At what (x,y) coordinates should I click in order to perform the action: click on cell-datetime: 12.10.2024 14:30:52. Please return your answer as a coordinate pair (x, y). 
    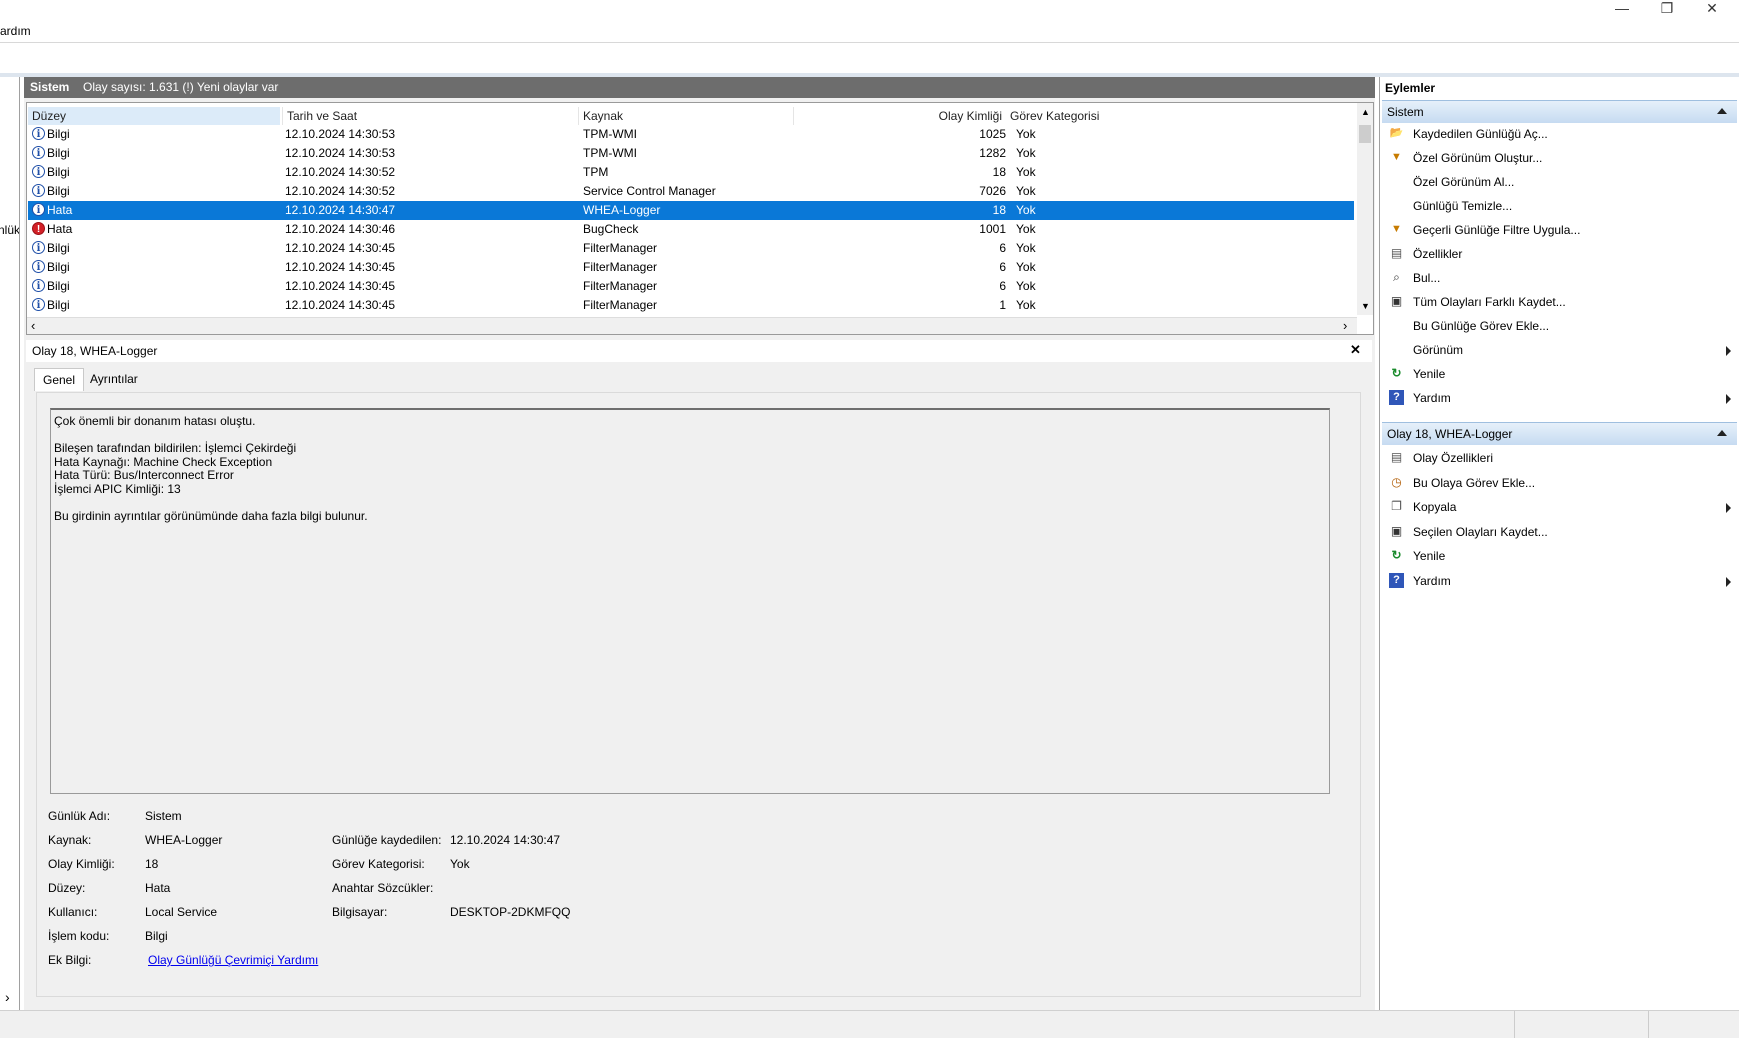
    Looking at the image, I should click on (340, 191).